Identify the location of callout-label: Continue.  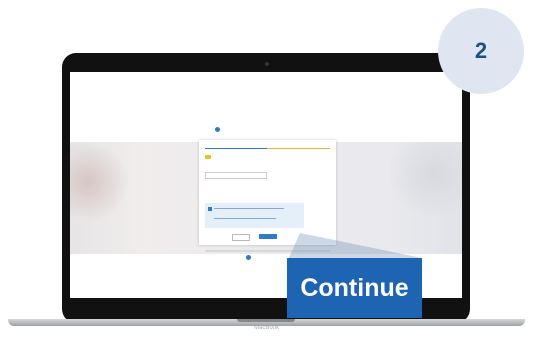
(354, 287).